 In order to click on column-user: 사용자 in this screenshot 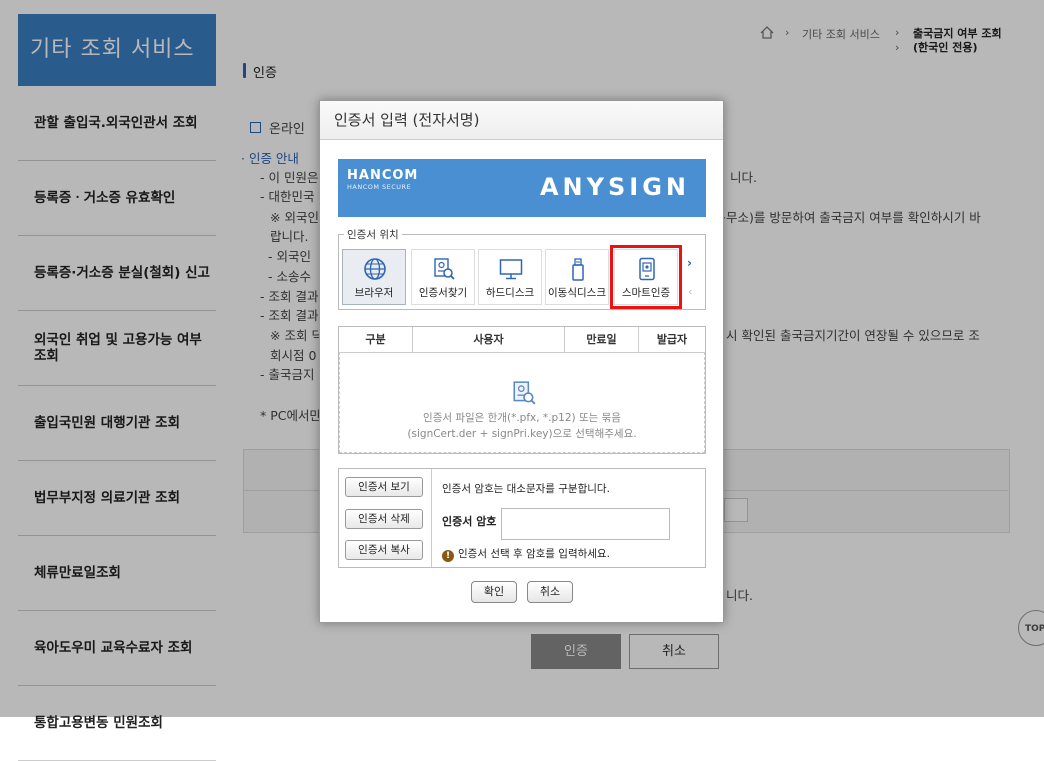, I will do `click(489, 339)`.